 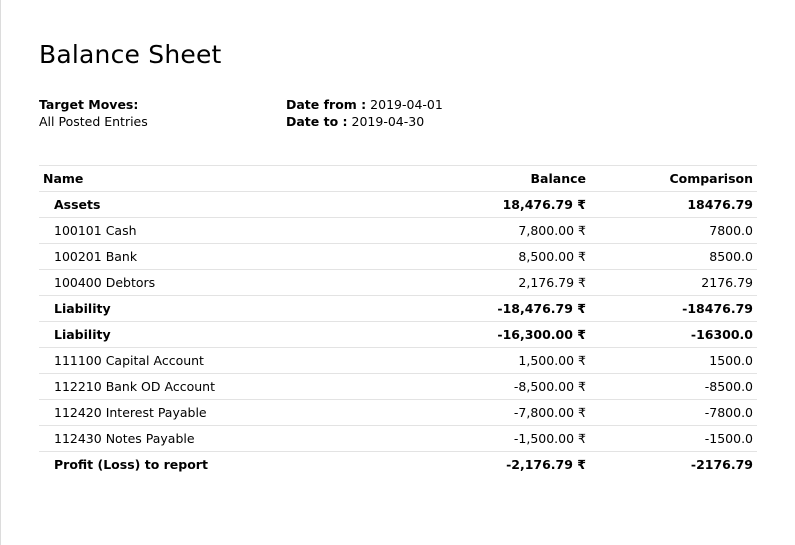 I want to click on comparison-cell: -8500.0, so click(x=673, y=386).